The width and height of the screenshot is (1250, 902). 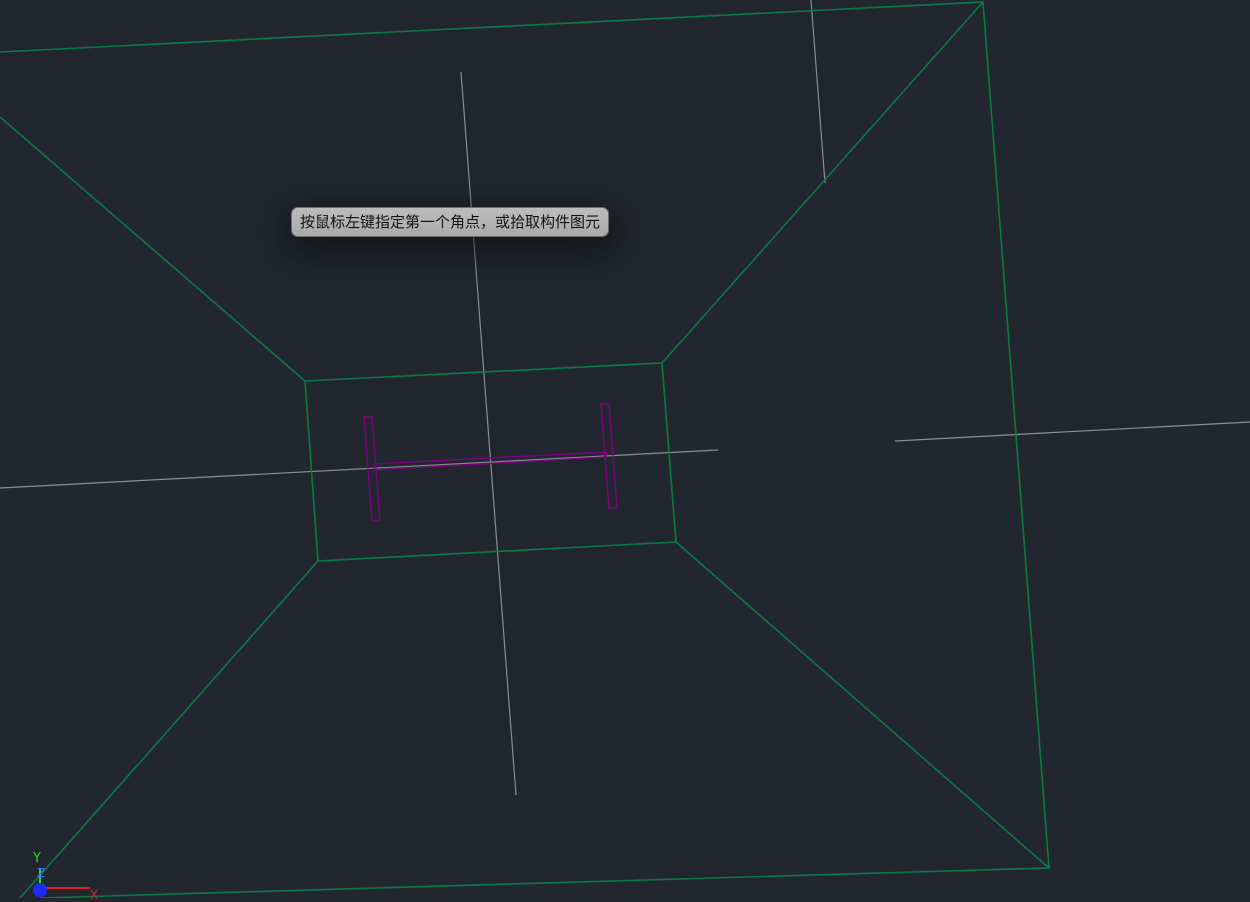 I want to click on ucs-x-label: X, so click(x=94, y=895).